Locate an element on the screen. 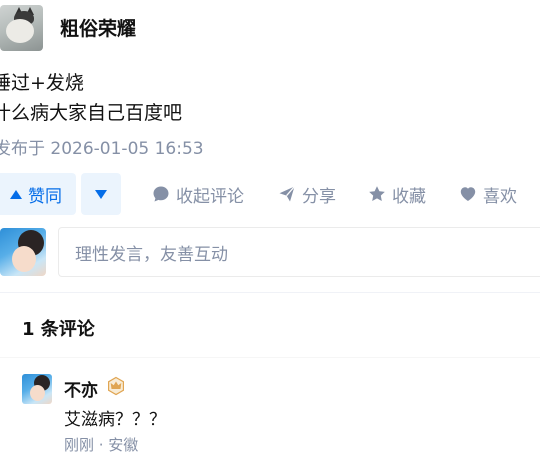 The height and width of the screenshot is (455, 540). author-name: 粗俗荣耀 is located at coordinates (98, 27).